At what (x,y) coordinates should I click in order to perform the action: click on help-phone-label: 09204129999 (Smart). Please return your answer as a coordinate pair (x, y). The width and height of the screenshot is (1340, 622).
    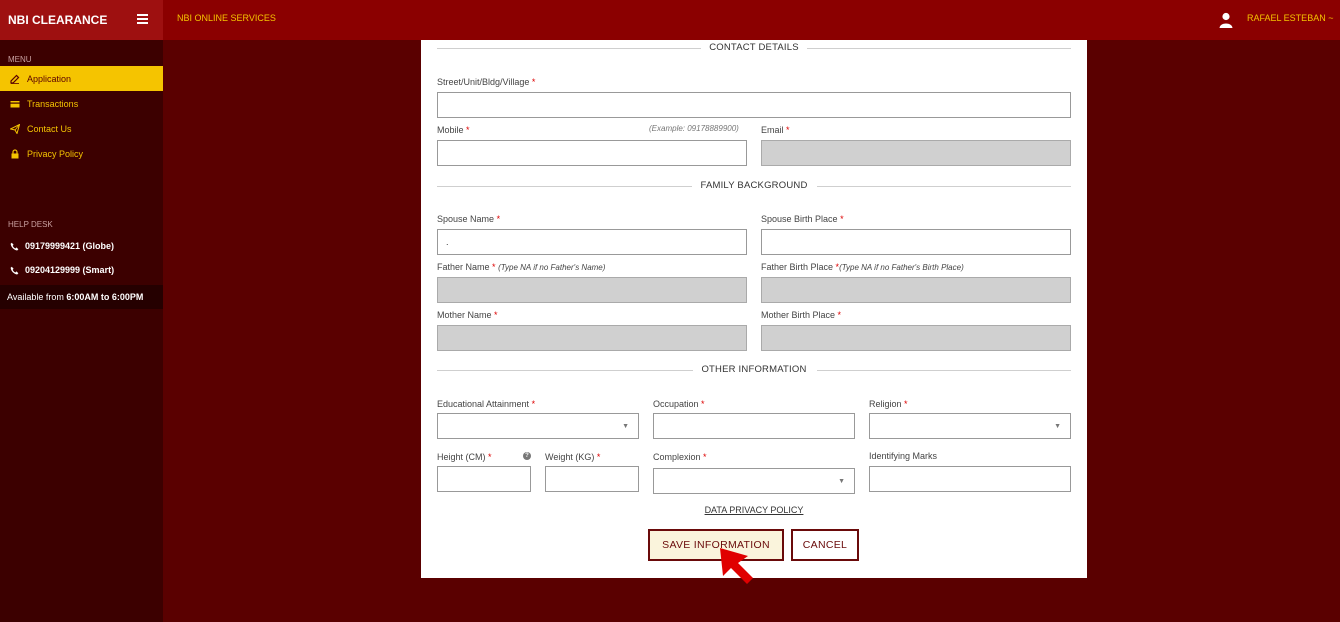
    Looking at the image, I should click on (70, 270).